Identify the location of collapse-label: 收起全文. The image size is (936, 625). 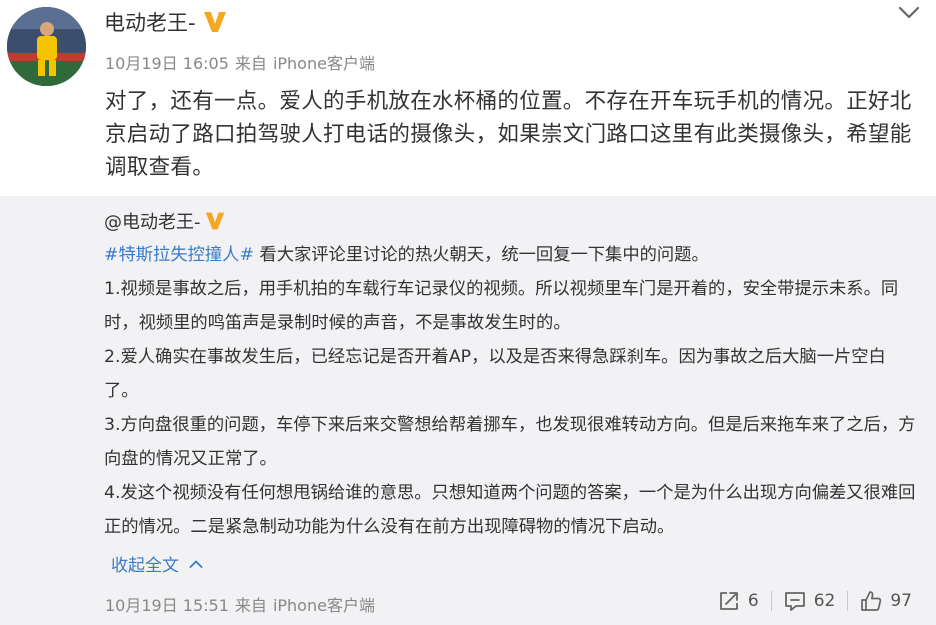
(145, 566).